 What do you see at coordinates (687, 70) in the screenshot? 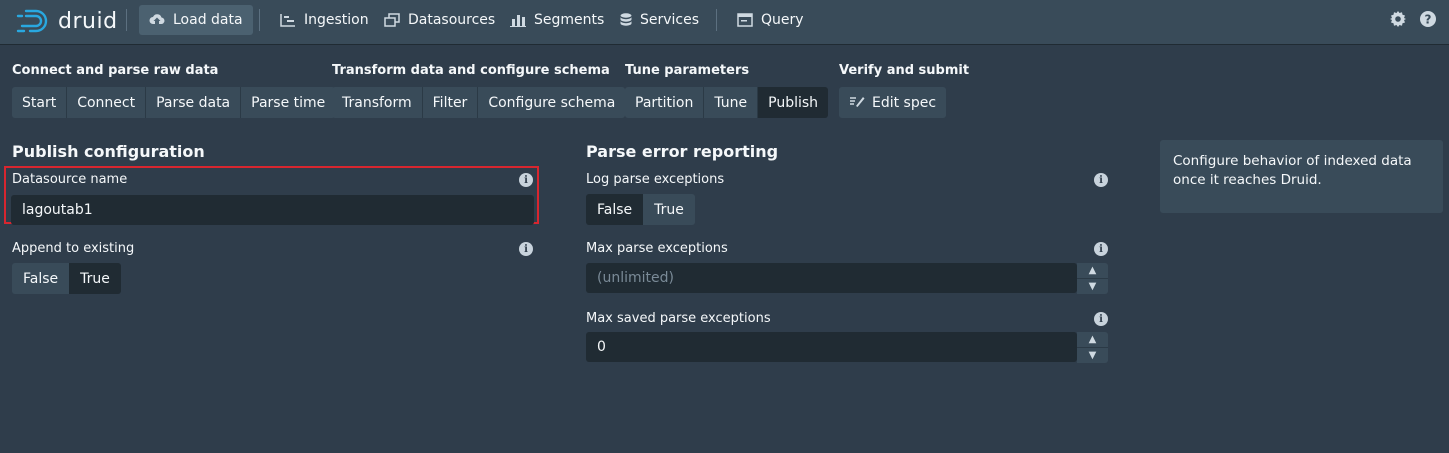
I see `step-group-title: Tune parameters` at bounding box center [687, 70].